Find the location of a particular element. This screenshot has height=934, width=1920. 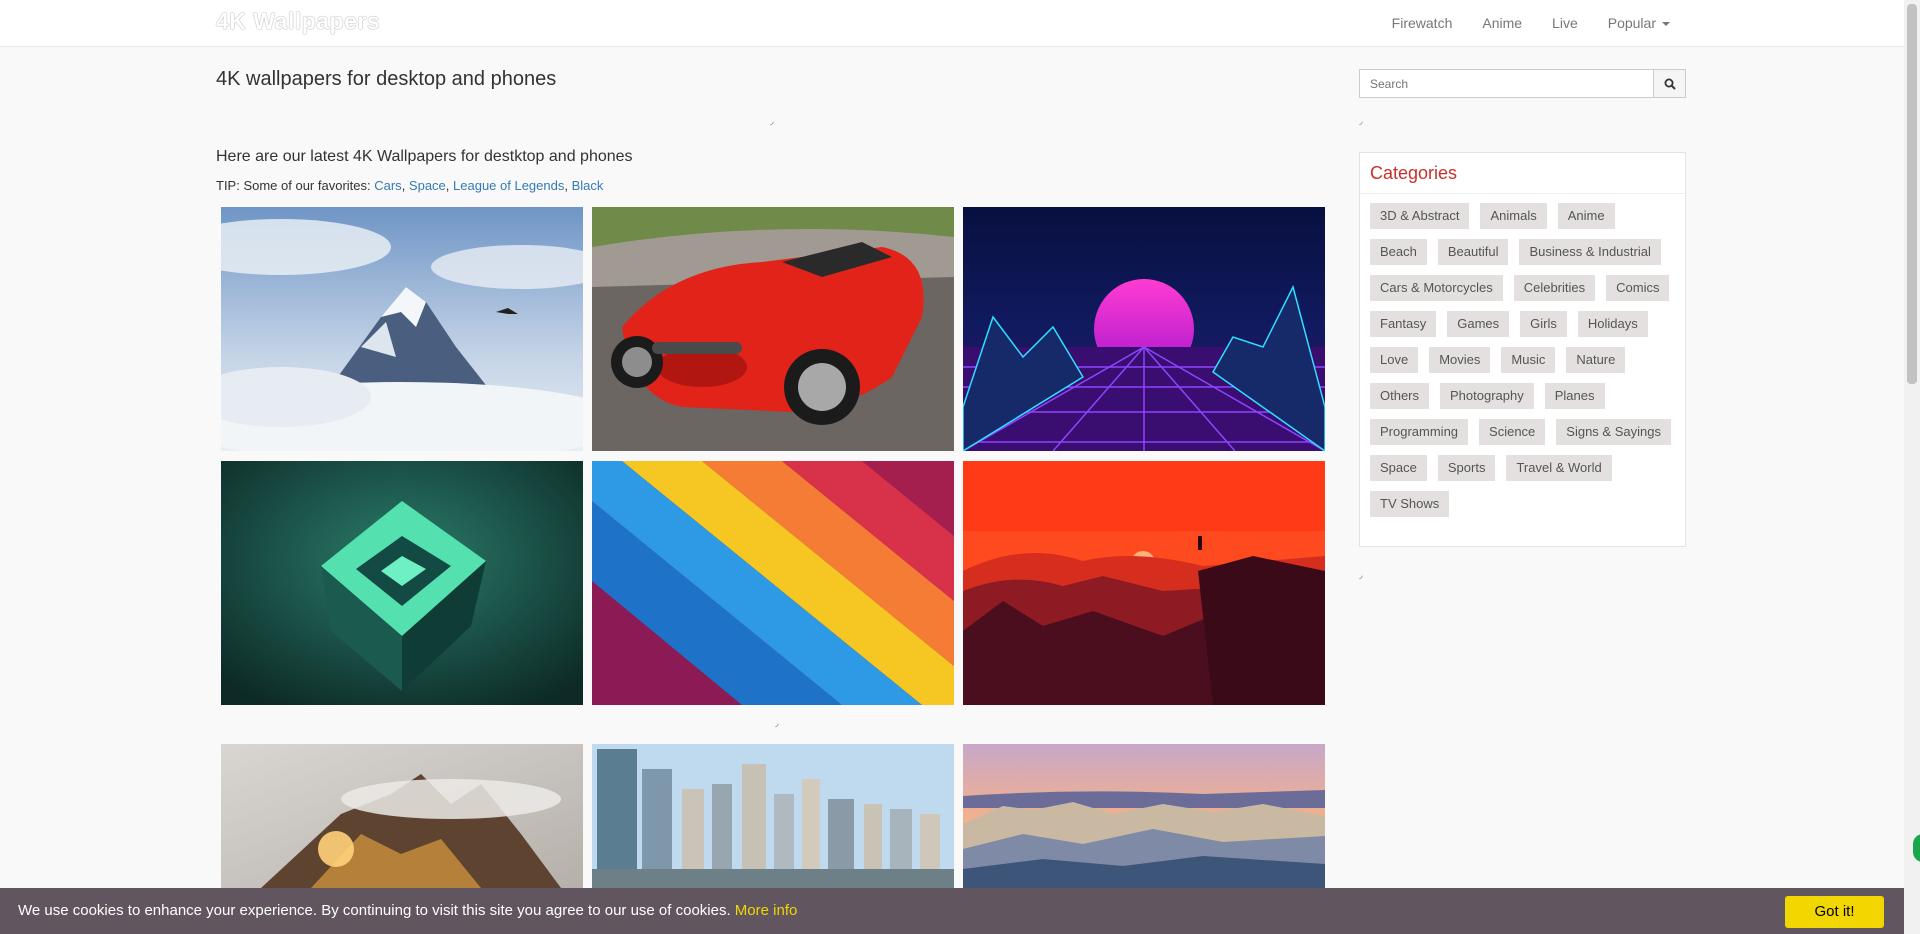

site-logo: 4K Wallpapers is located at coordinates (298, 21).